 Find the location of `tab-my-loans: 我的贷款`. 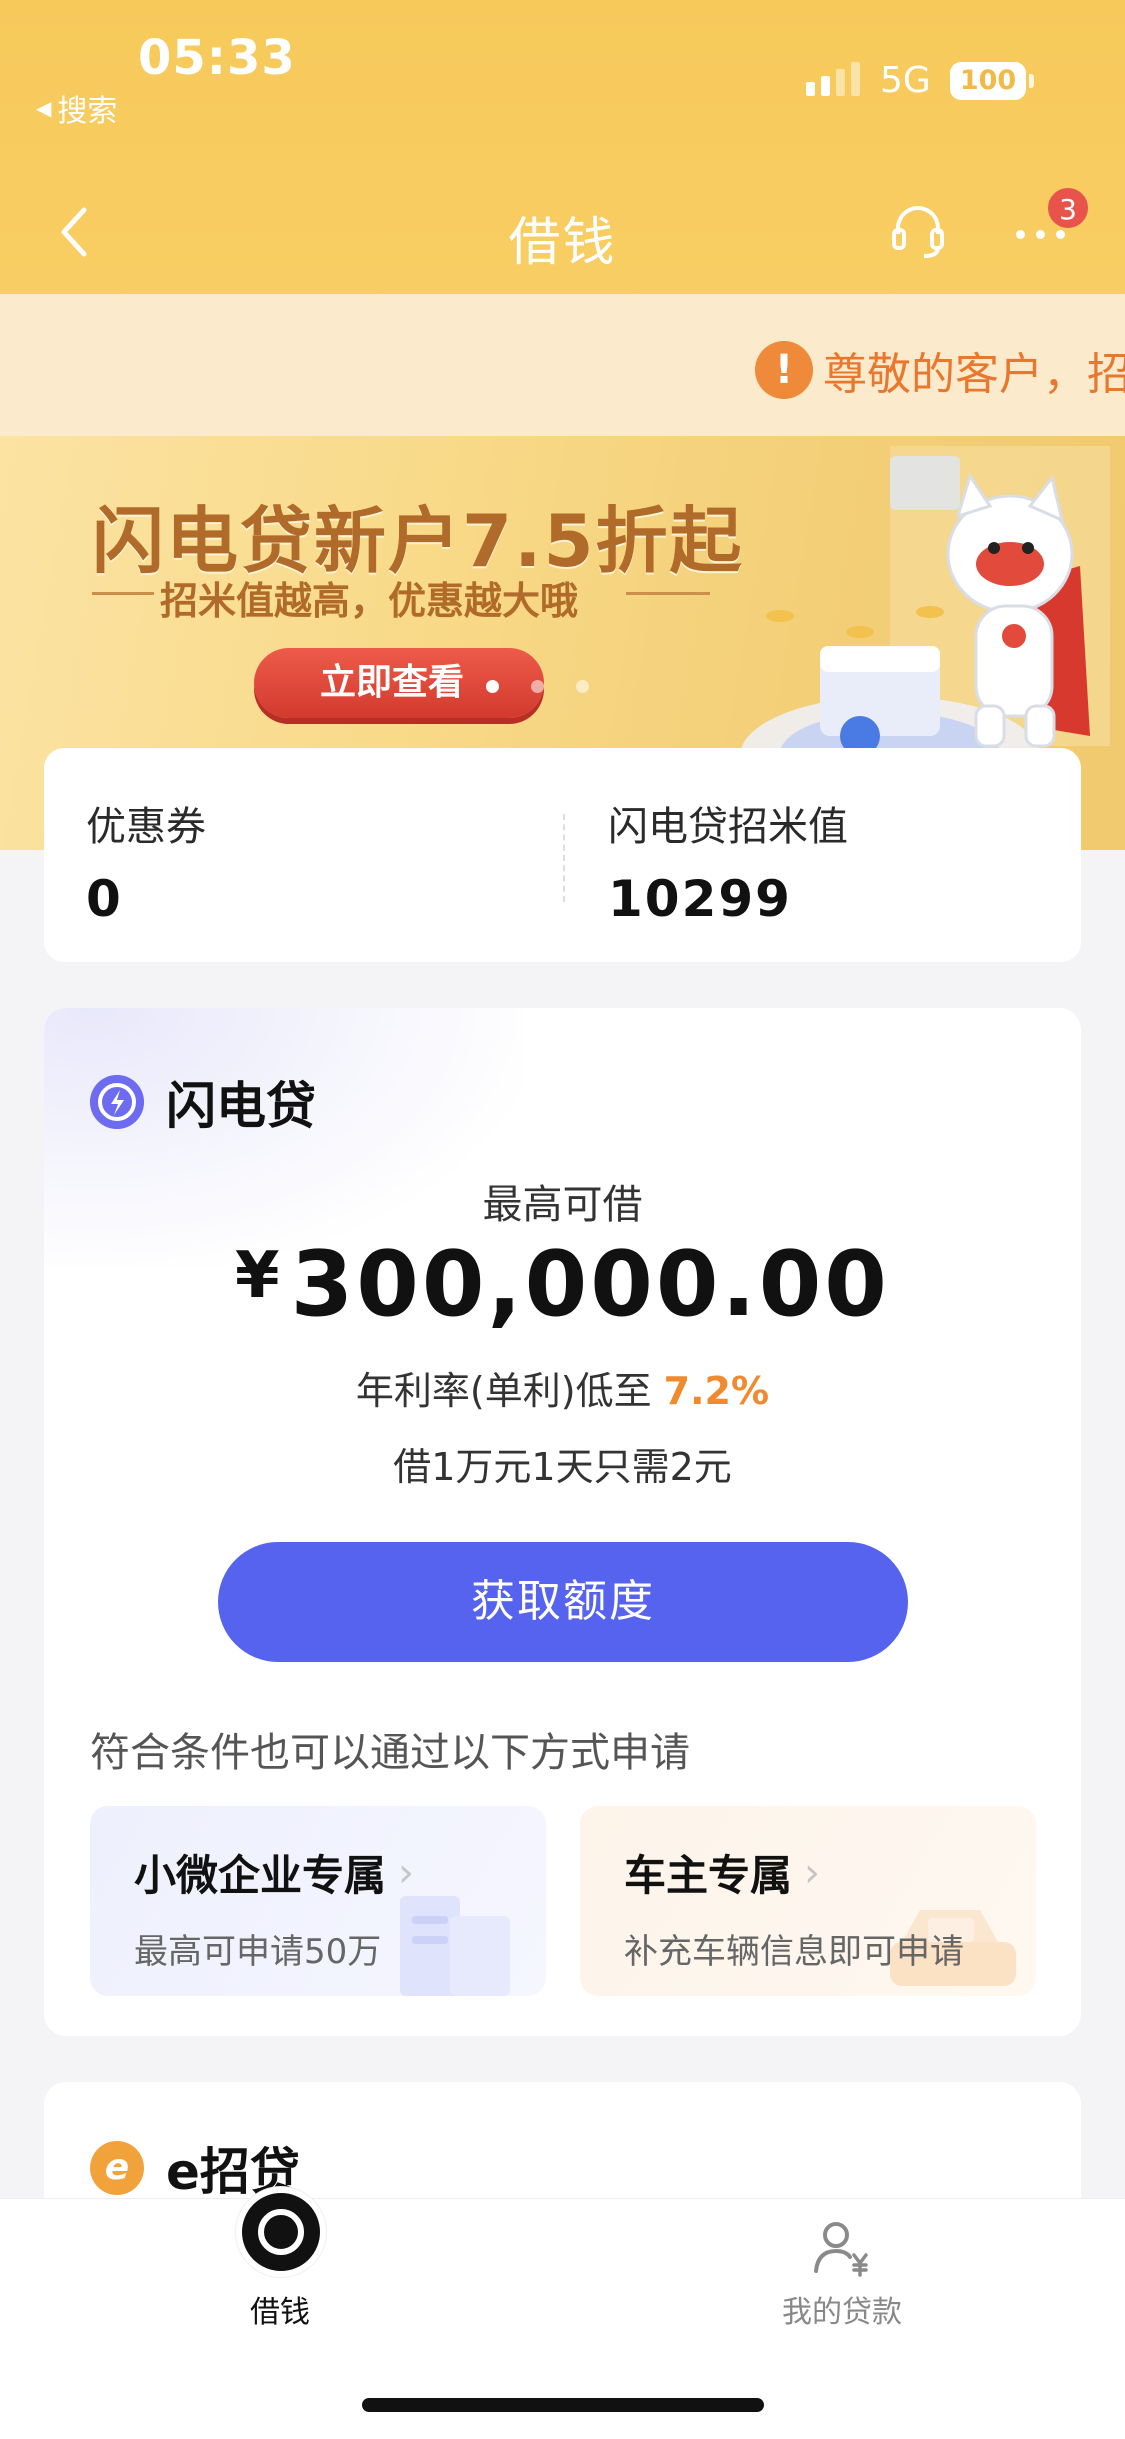

tab-my-loans: 我的贷款 is located at coordinates (842, 2274).